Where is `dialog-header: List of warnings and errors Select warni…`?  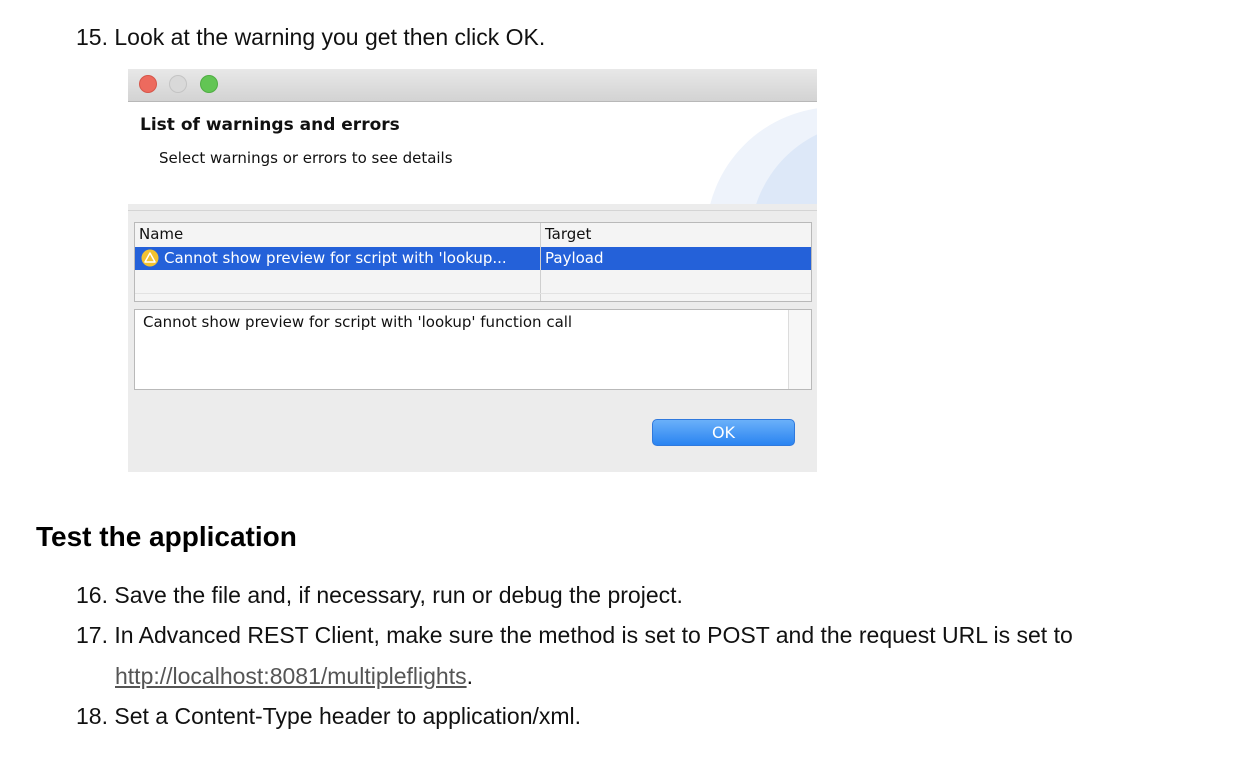 dialog-header: List of warnings and errors Select warni… is located at coordinates (472, 153).